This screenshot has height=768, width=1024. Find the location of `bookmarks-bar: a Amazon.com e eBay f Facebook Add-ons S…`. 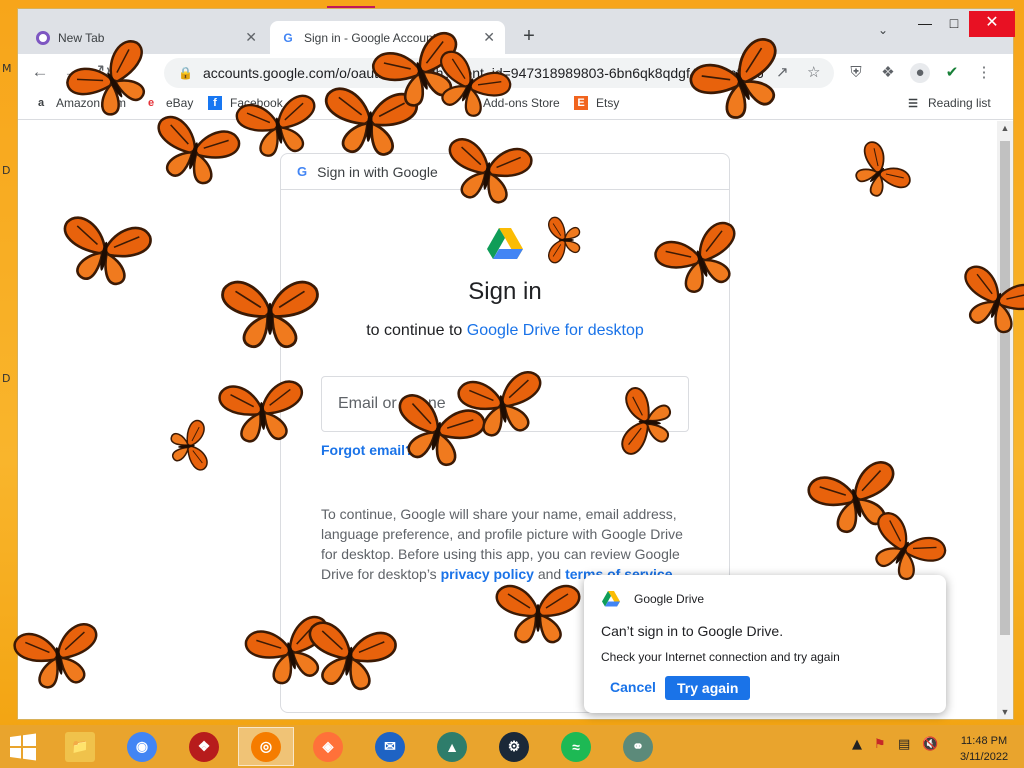

bookmarks-bar: a Amazon.com e eBay f Facebook Add-ons S… is located at coordinates (515, 105).